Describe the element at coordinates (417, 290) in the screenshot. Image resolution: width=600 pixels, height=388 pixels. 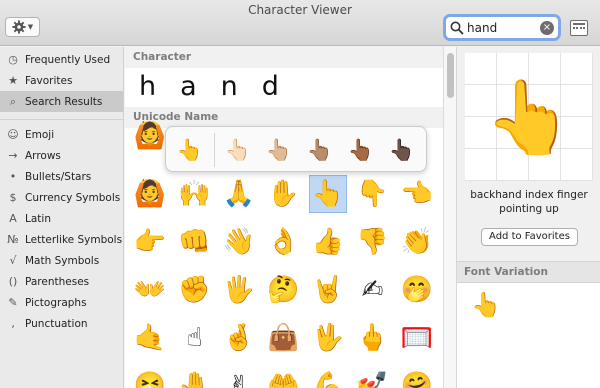
I see `emoji-cell: 🤭` at that location.